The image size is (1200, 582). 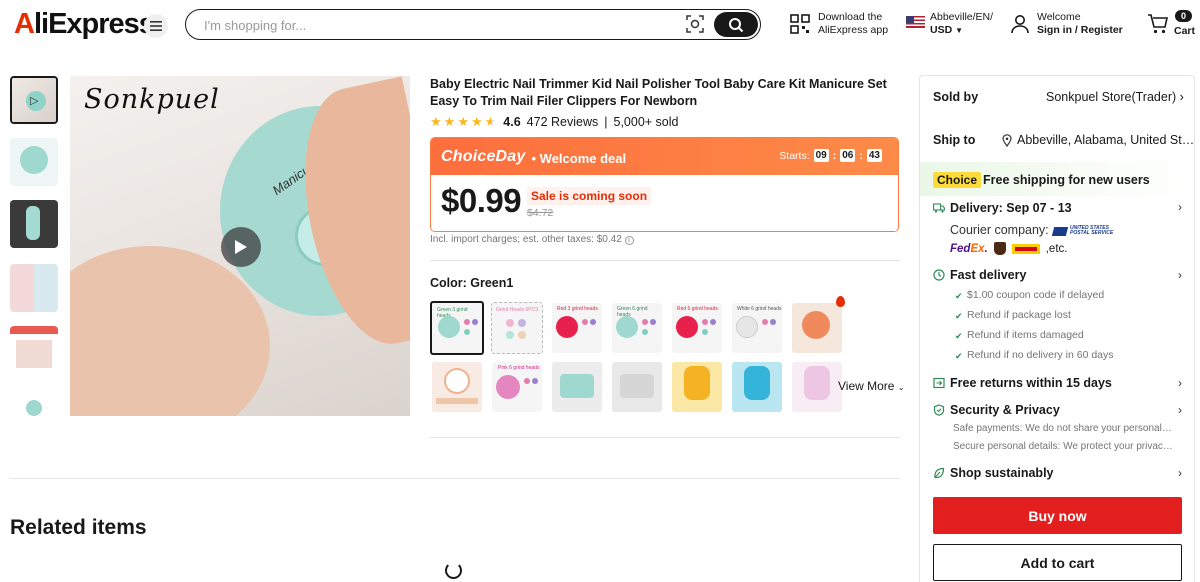 I want to click on search-button, so click(x=736, y=24).